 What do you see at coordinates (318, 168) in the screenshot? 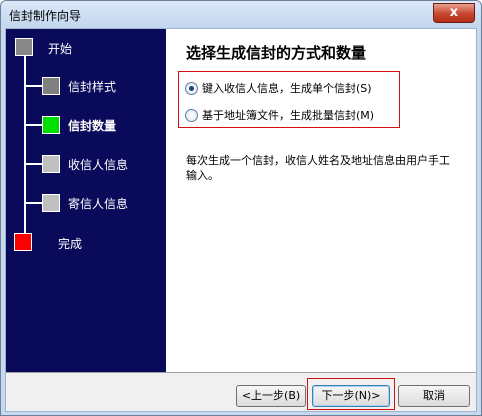
I see `option-description: 每次生成一个信封，收信人姓名及地址信息由用户手工输入。` at bounding box center [318, 168].